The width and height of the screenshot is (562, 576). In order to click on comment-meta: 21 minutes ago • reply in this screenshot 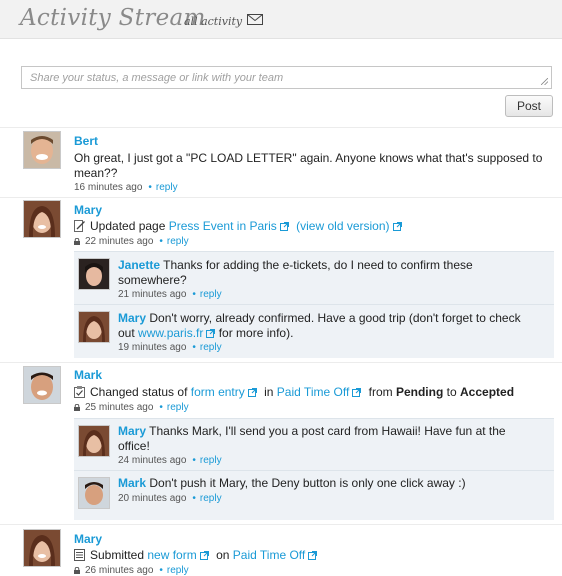, I will do `click(170, 294)`.